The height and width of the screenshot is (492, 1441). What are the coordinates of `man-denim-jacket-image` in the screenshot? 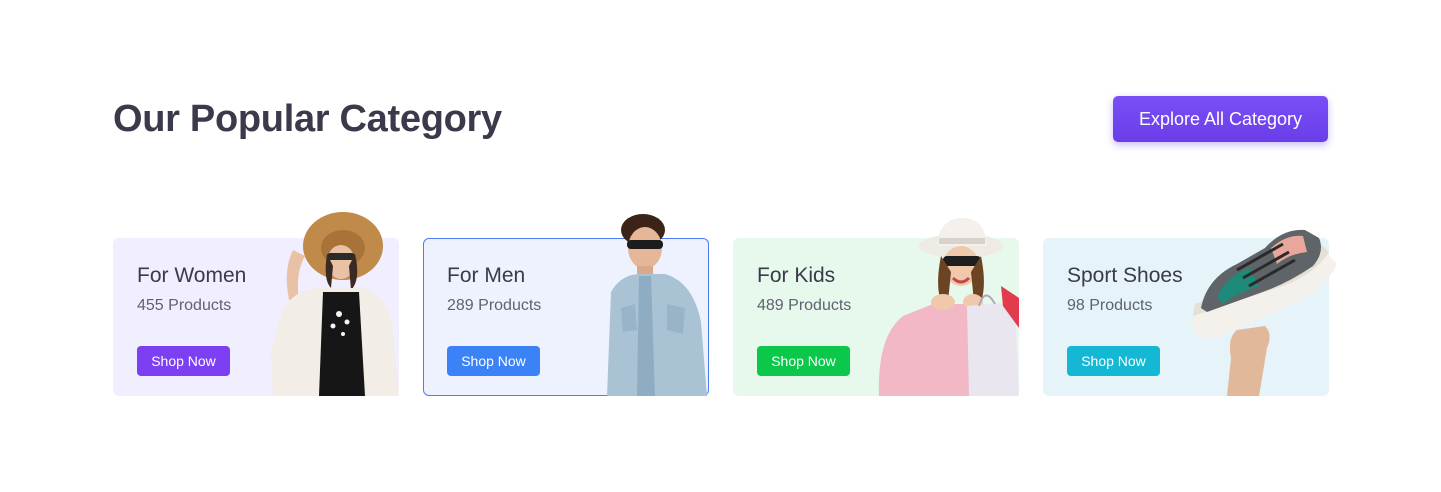 It's located at (657, 305).